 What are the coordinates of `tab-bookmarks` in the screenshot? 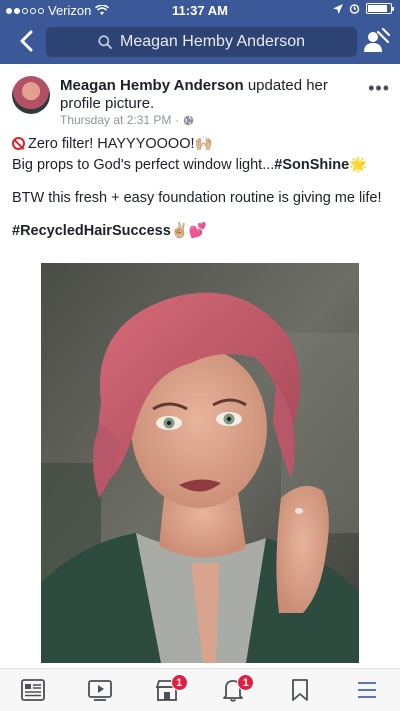 It's located at (300, 690).